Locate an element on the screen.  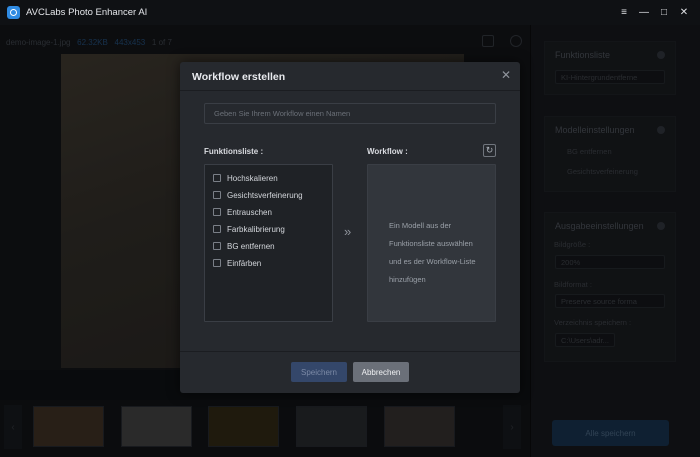
maximize-button: □ is located at coordinates (664, 12).